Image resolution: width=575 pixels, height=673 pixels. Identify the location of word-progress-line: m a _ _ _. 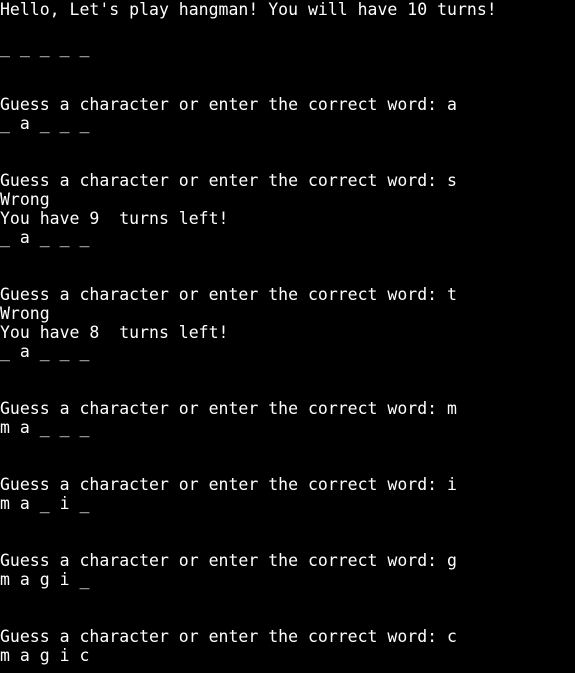
(45, 427).